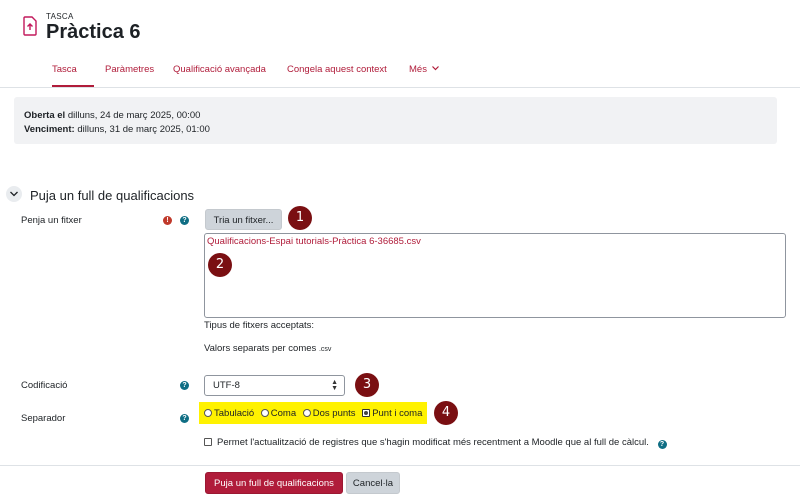 The height and width of the screenshot is (504, 800). I want to click on accepted-type-name: Valors separats per comes, so click(260, 348).